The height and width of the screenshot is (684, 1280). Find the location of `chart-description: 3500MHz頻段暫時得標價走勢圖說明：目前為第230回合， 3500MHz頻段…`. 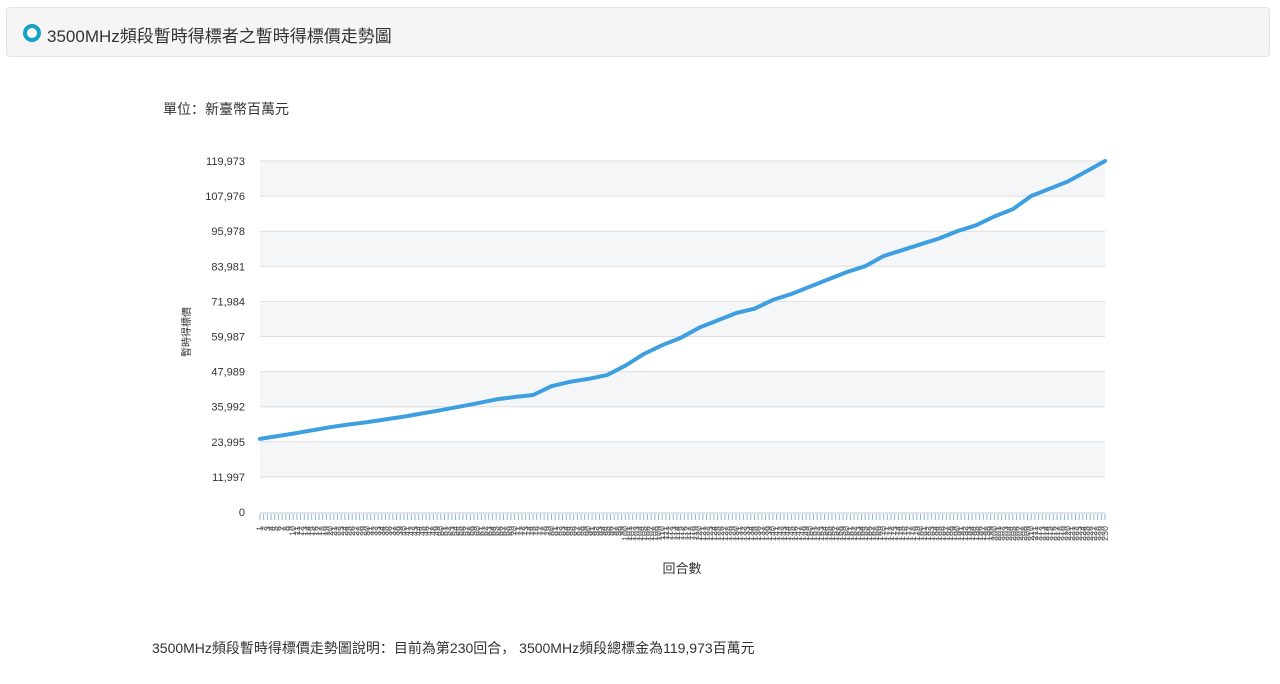

chart-description: 3500MHz頻段暫時得標價走勢圖說明：目前為第230回合， 3500MHz頻段… is located at coordinates (453, 648).